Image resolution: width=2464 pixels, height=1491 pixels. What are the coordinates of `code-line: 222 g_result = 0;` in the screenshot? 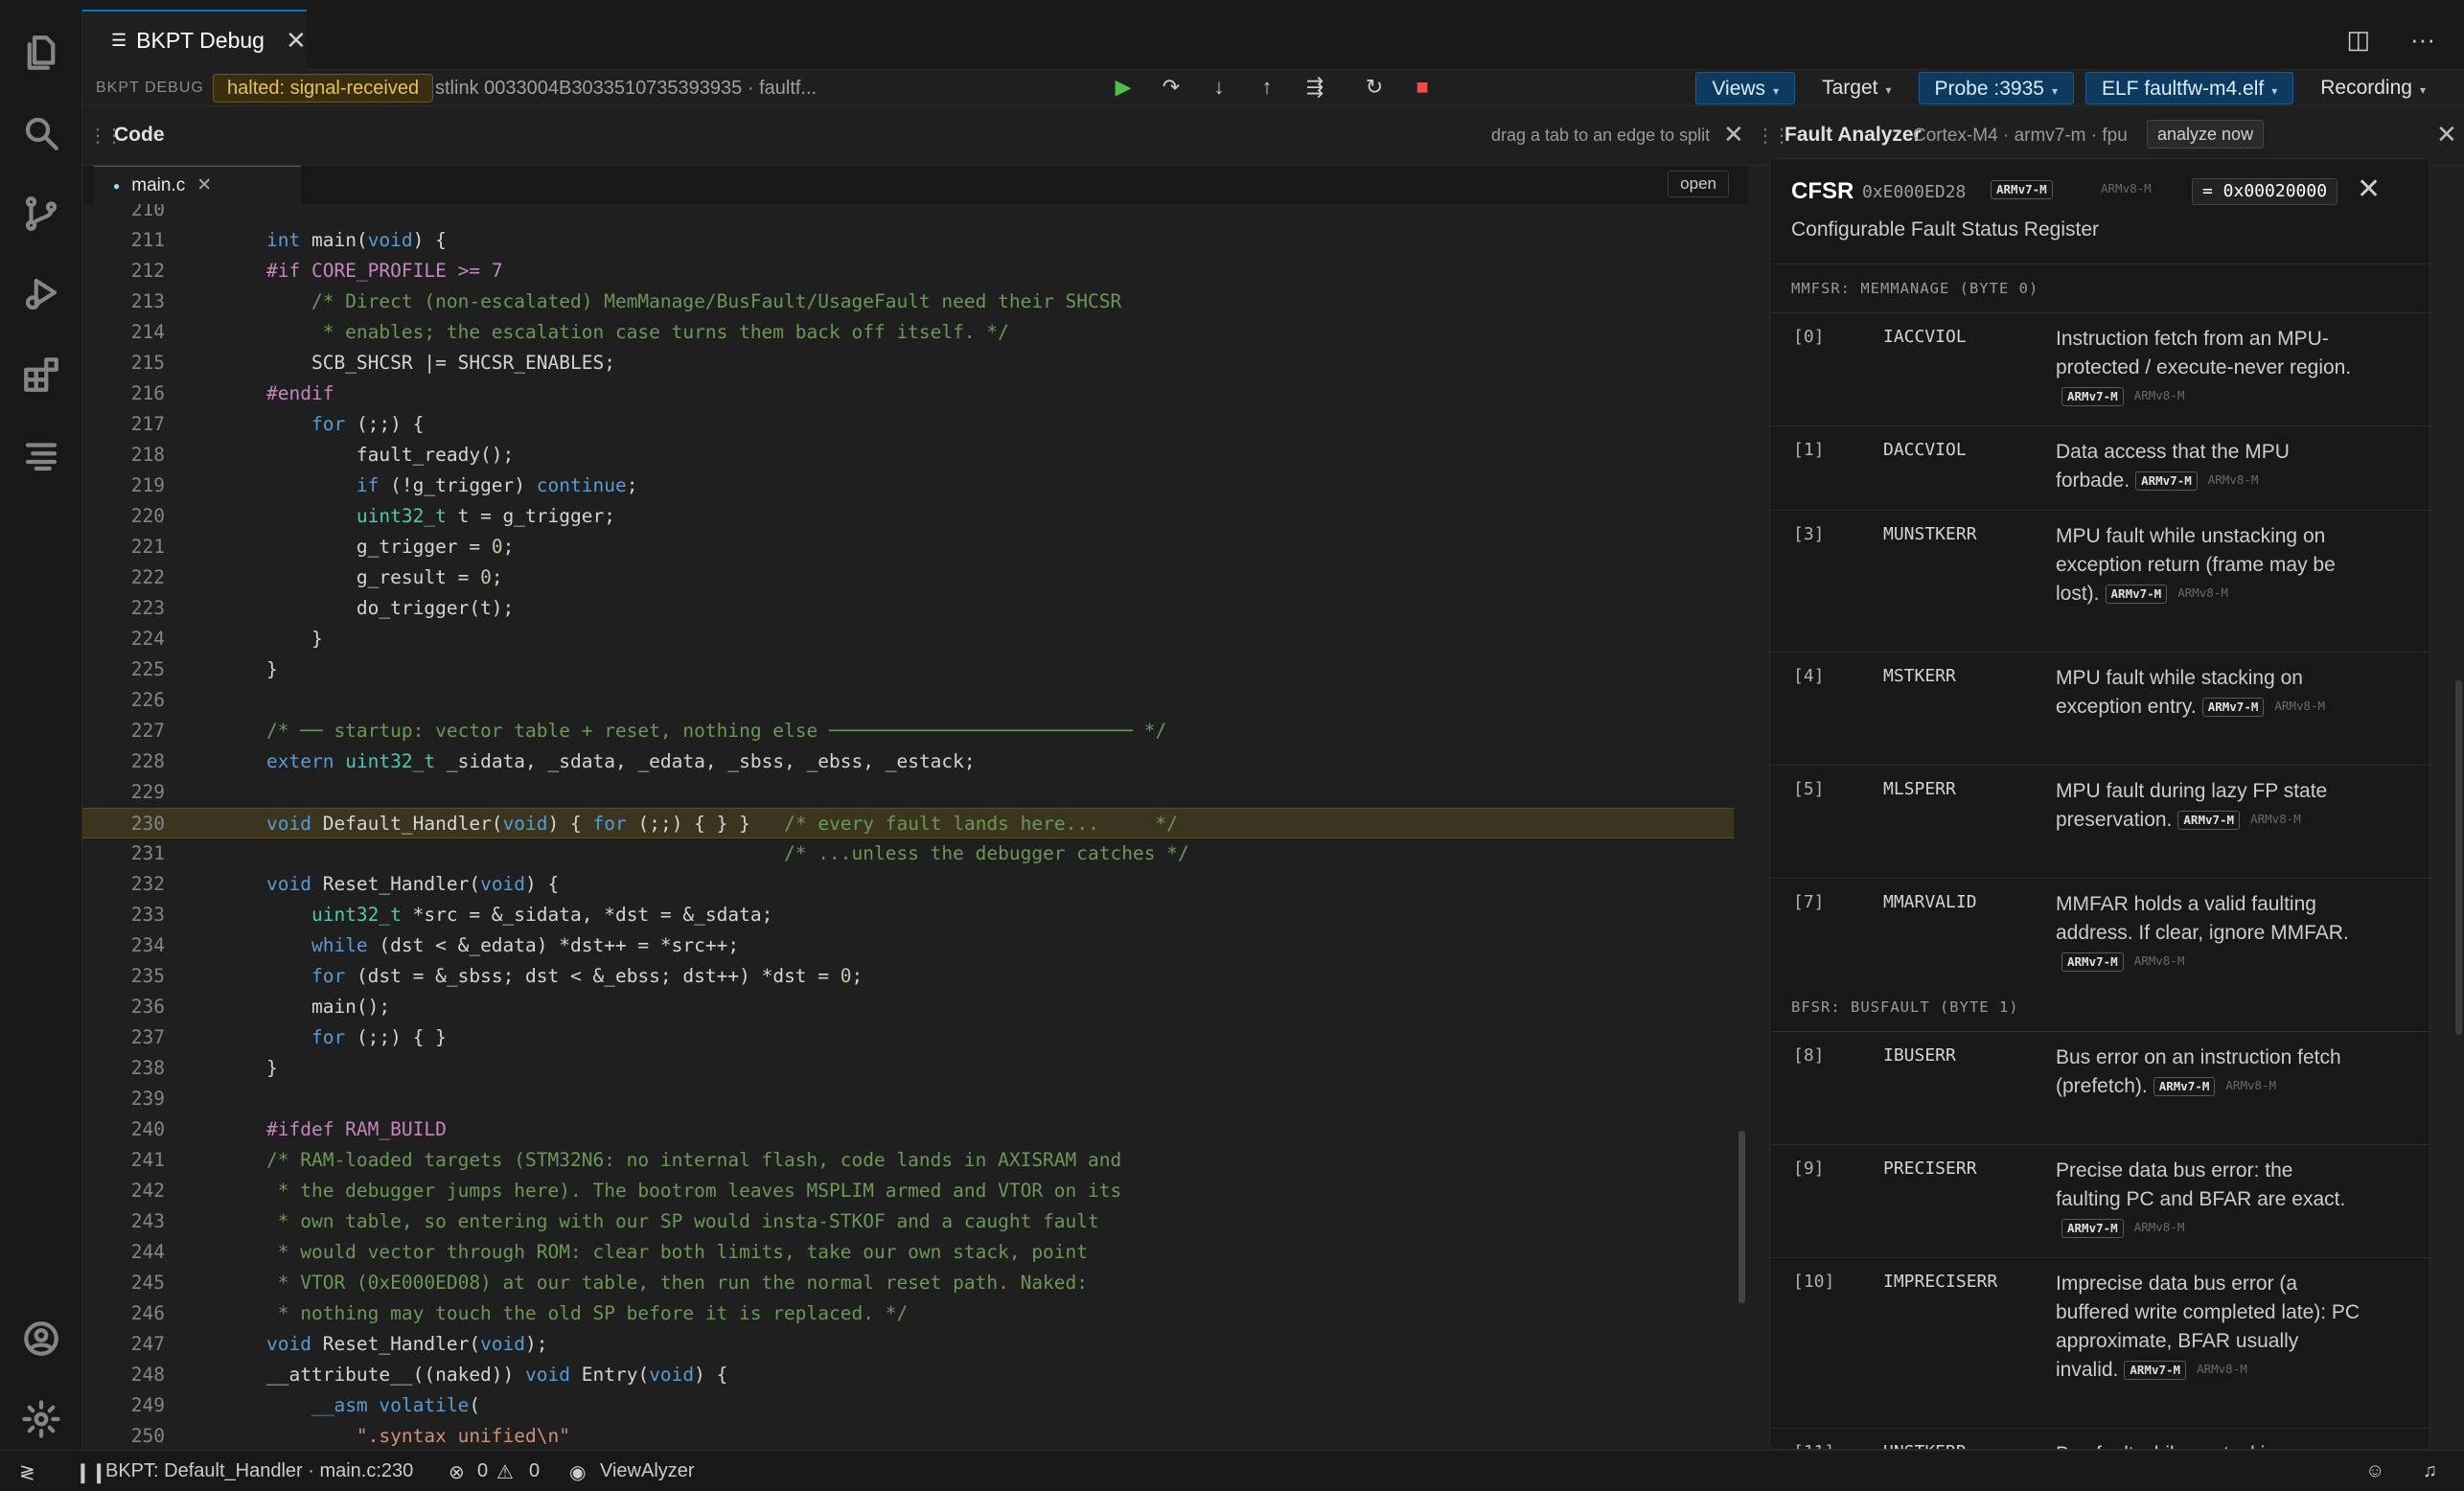 It's located at (908, 577).